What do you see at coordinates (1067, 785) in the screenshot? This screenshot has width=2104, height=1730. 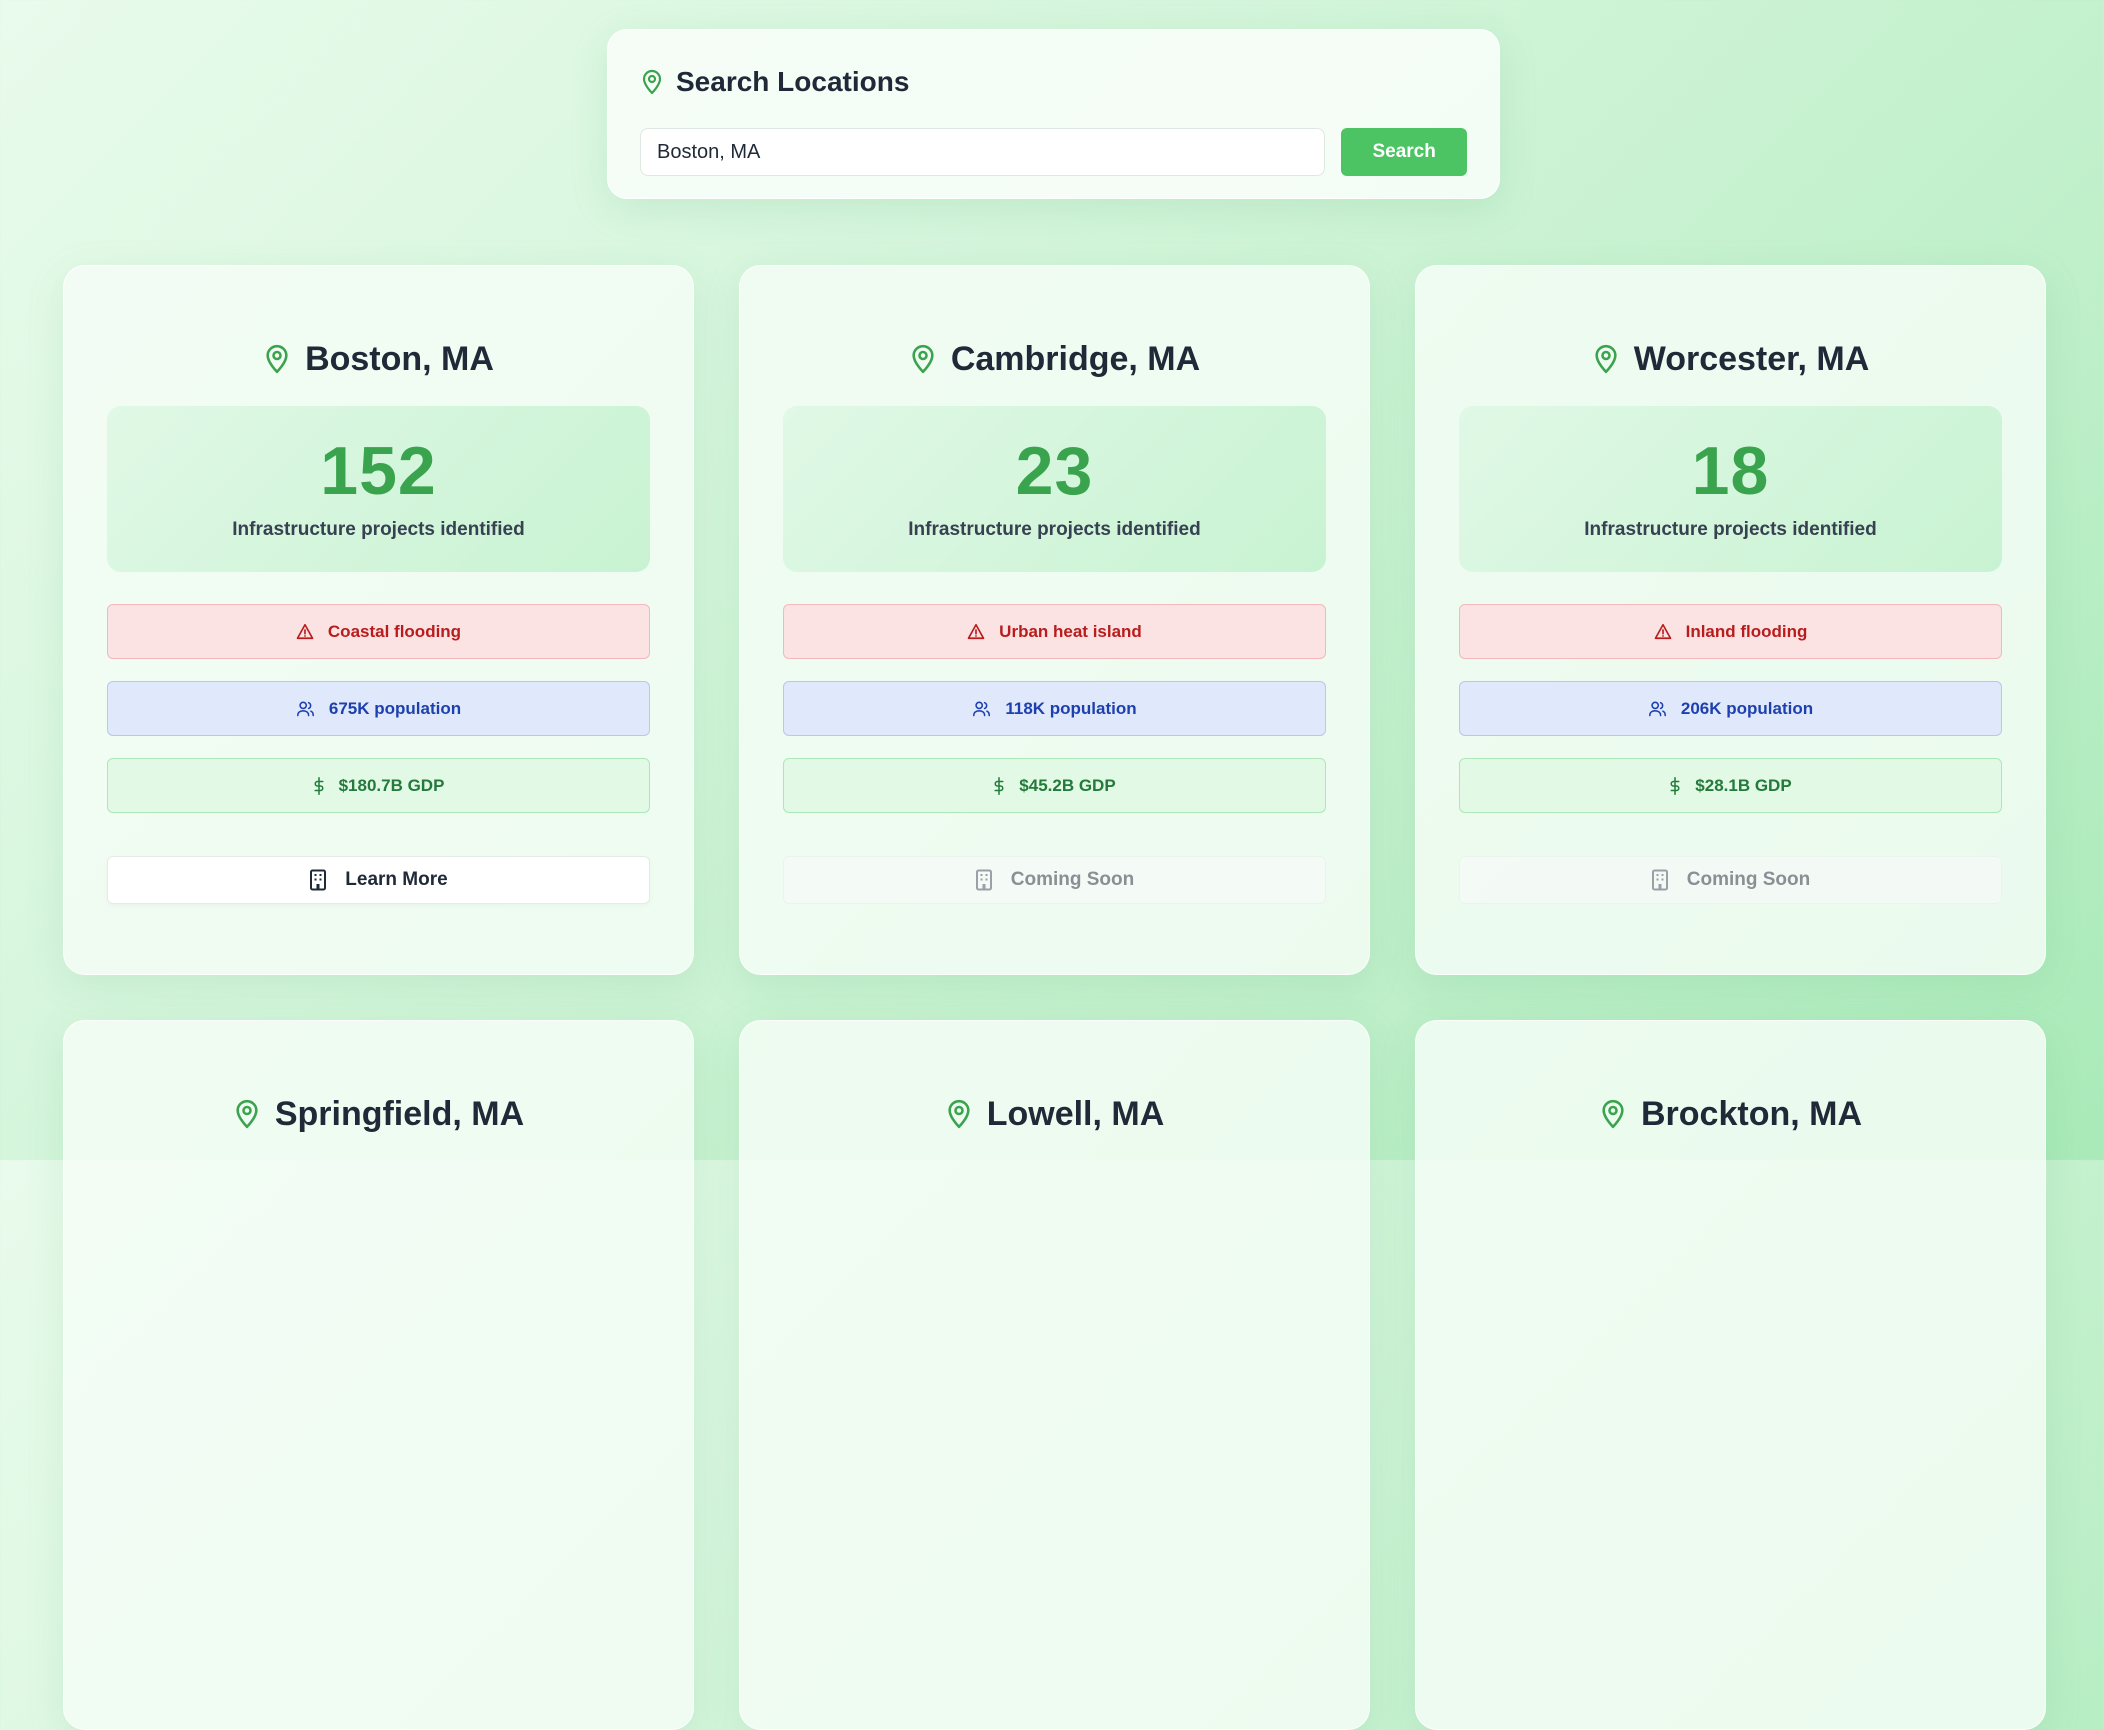 I see `gdp-label: $45.2B GDP` at bounding box center [1067, 785].